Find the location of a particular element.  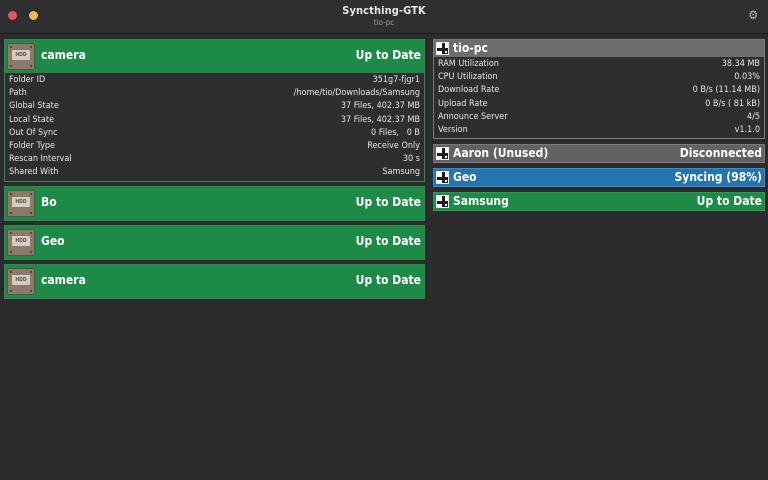

detail-label: CPU Utilization is located at coordinates (468, 77).